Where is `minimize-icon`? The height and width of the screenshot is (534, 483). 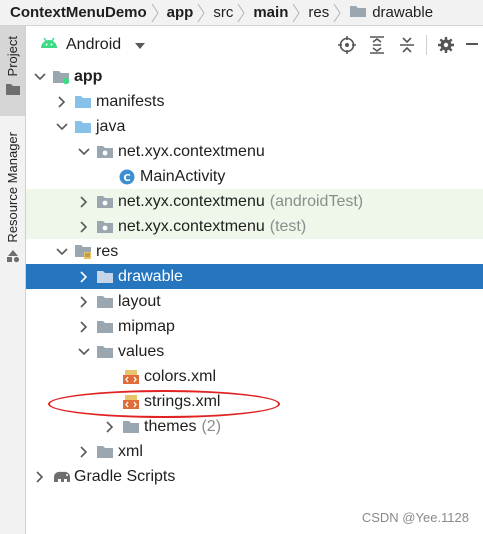 minimize-icon is located at coordinates (472, 45).